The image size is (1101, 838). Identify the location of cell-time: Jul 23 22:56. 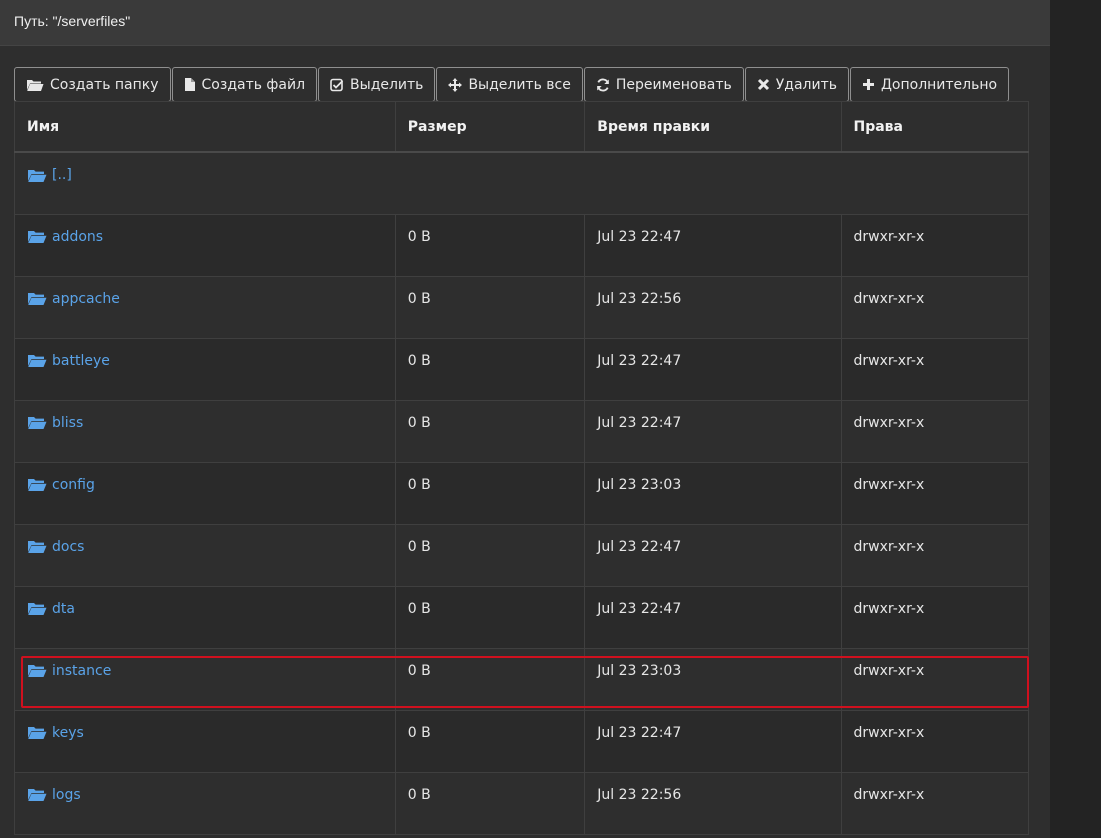
(713, 803).